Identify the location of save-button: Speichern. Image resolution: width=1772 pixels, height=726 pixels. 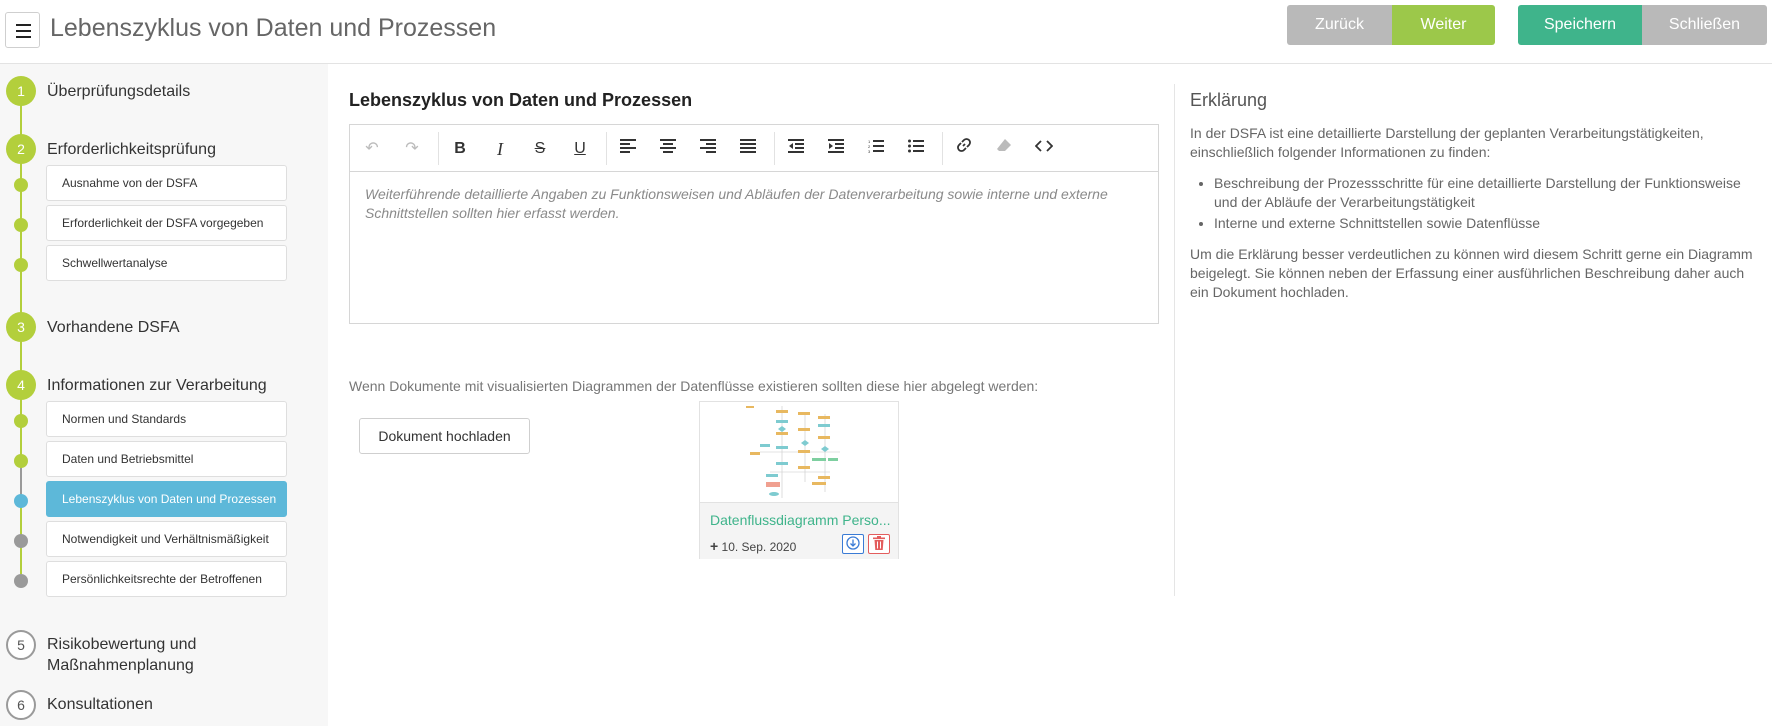
(1580, 25).